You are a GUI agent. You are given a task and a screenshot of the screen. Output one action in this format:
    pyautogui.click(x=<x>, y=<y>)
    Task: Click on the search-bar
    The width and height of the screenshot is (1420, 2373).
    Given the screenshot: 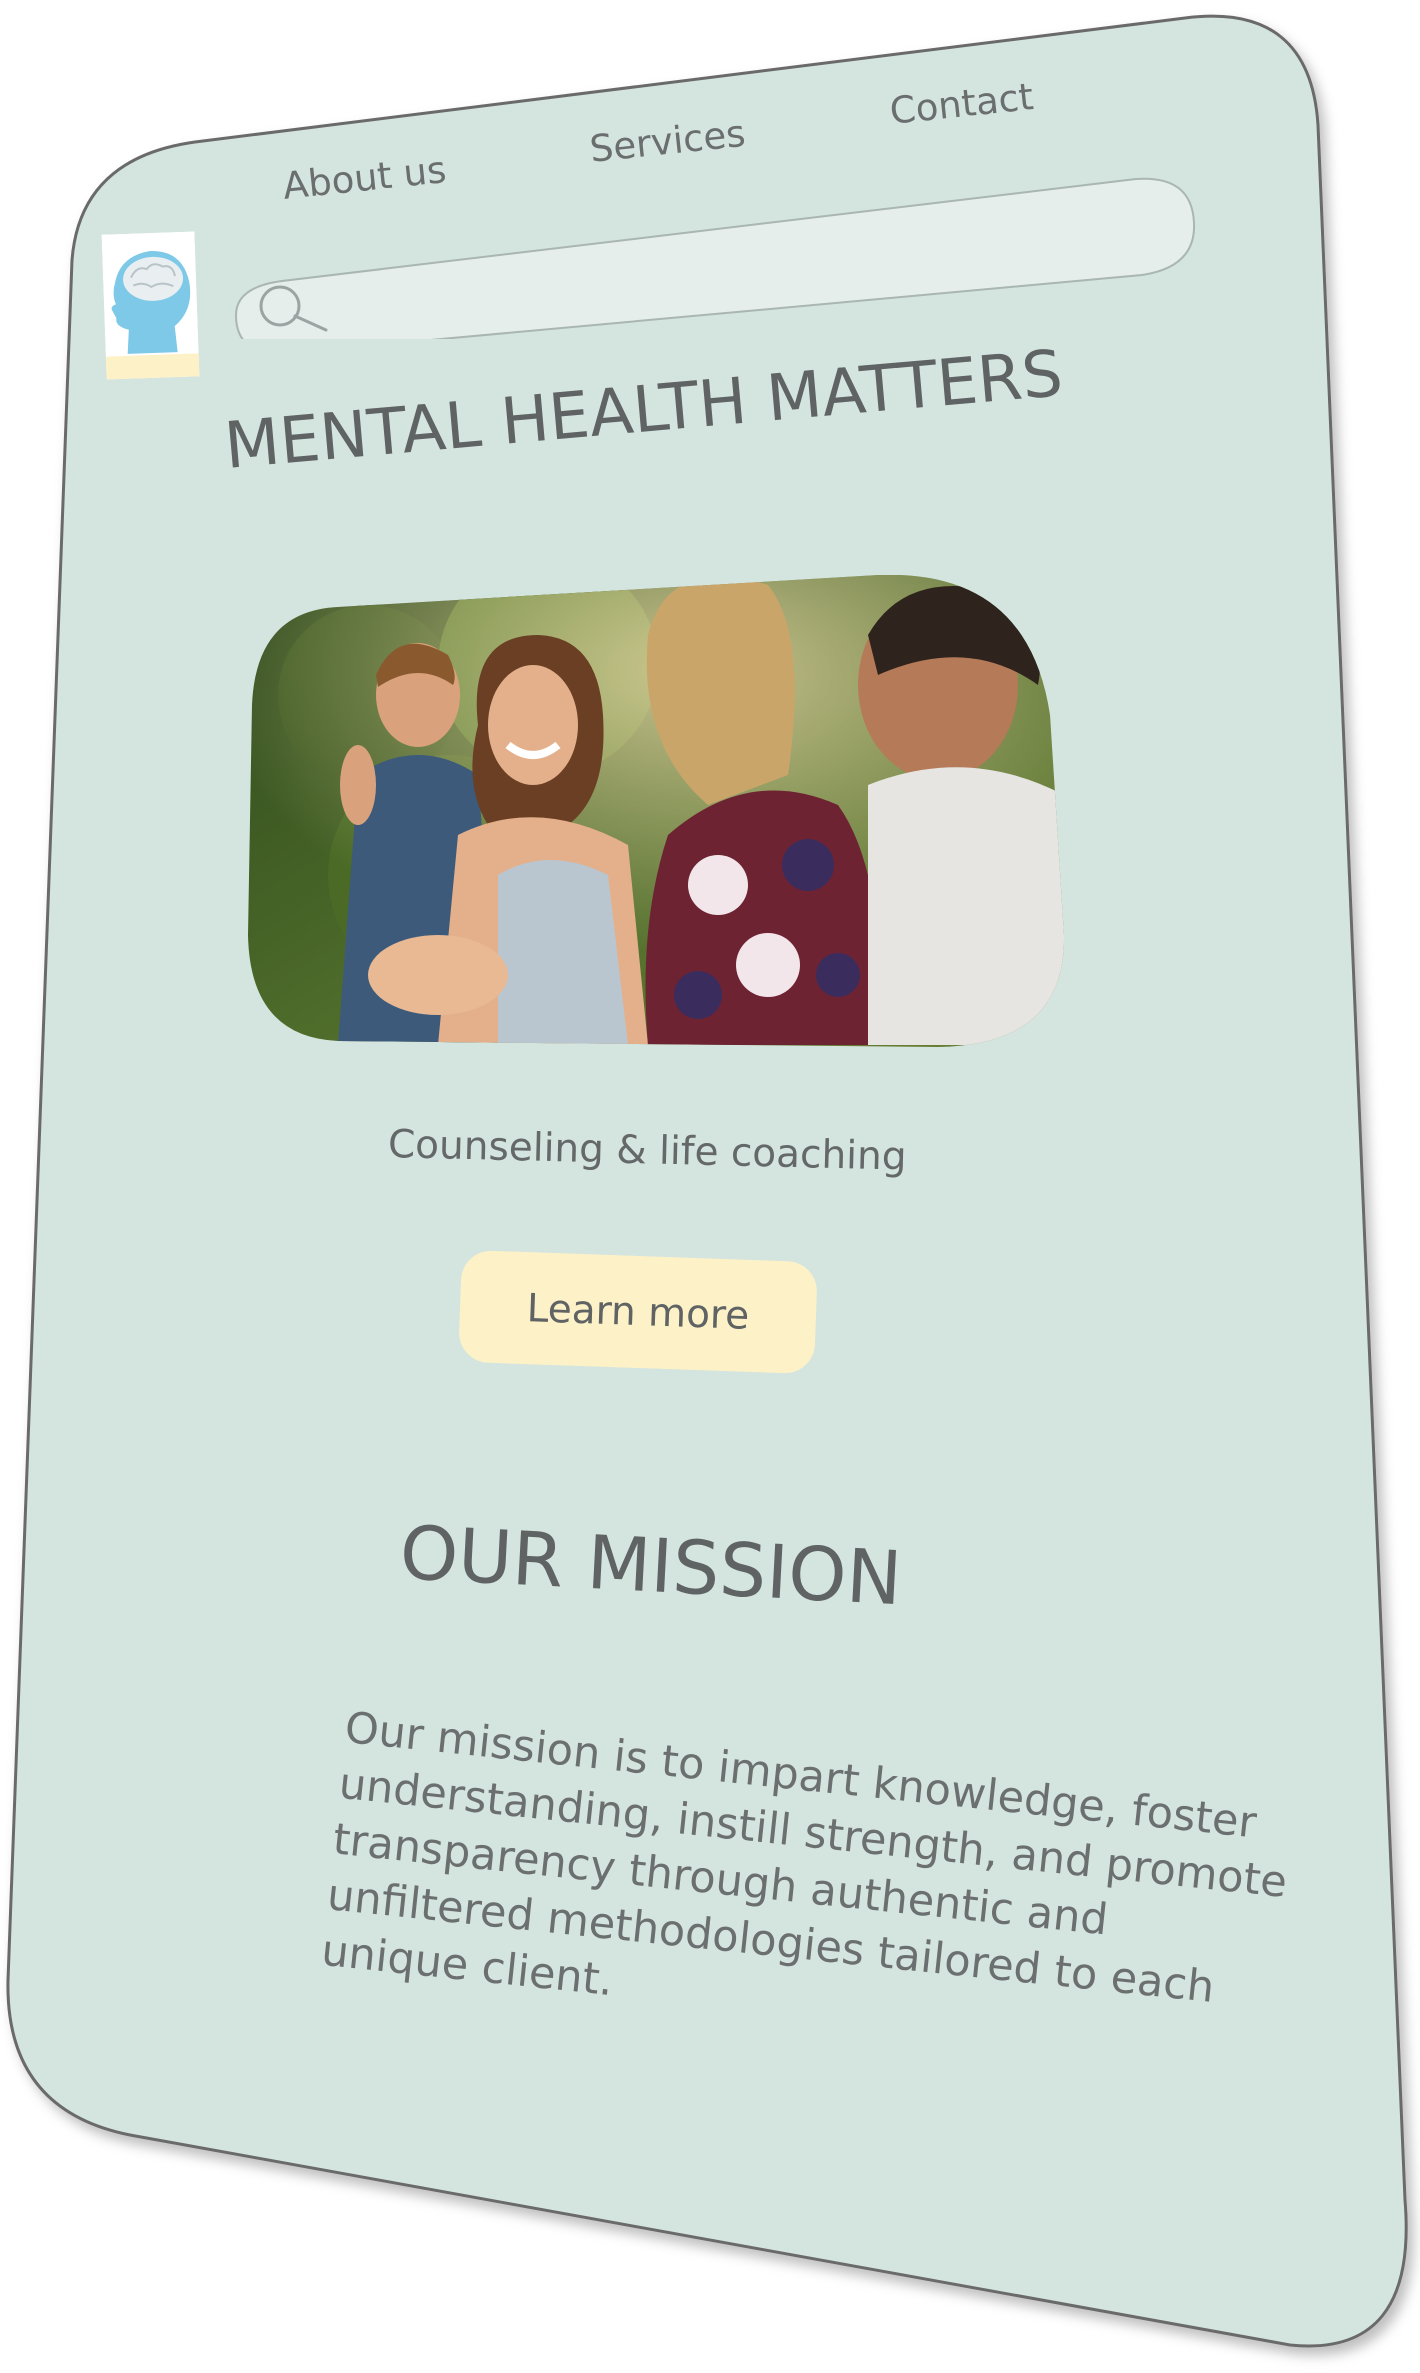 What is the action you would take?
    pyautogui.click(x=722, y=265)
    